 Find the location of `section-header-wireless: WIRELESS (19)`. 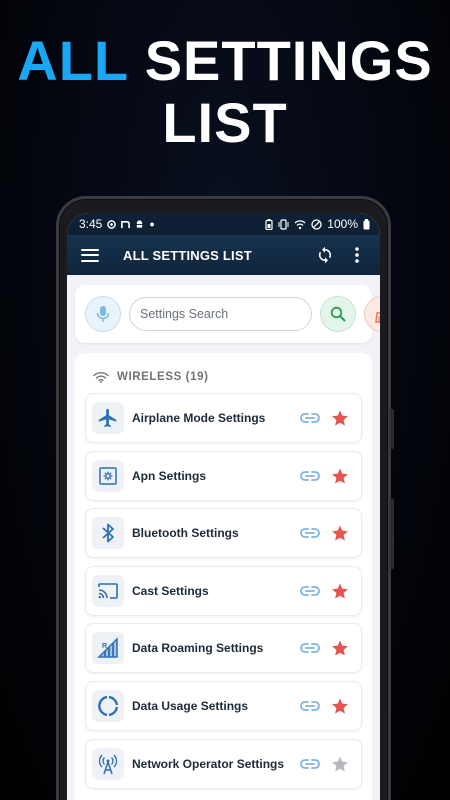

section-header-wireless: WIRELESS (19) is located at coordinates (223, 378).